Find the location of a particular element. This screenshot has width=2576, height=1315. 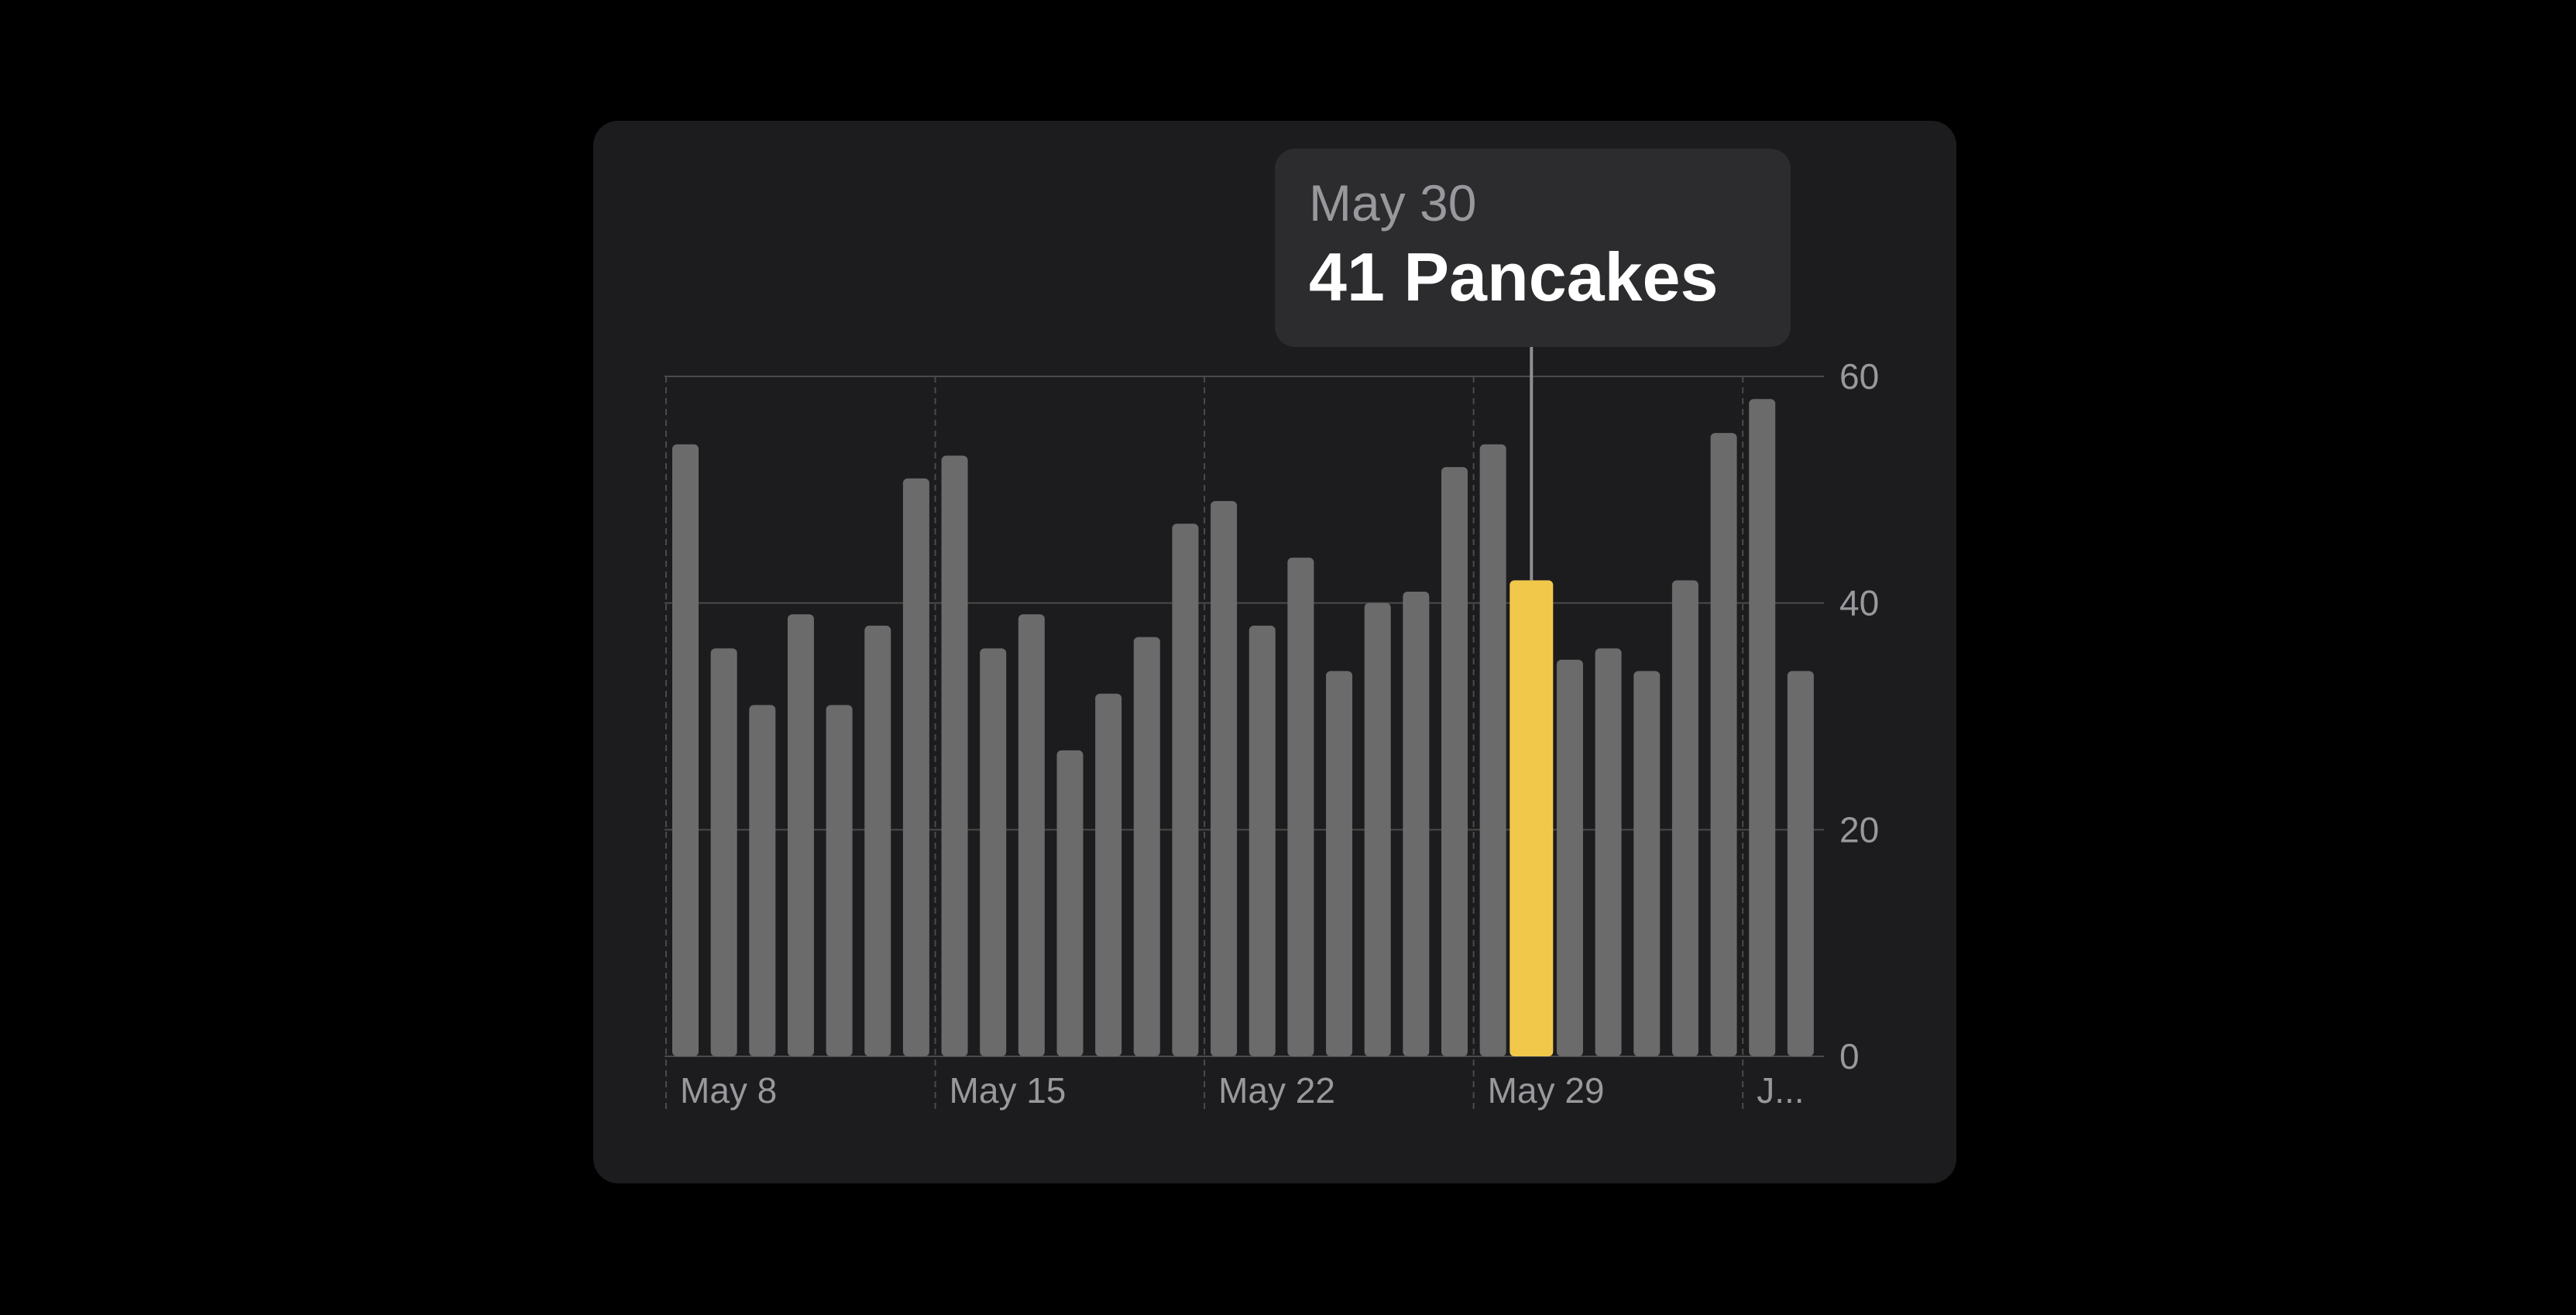

tooltip-value: 41 is located at coordinates (1347, 277).